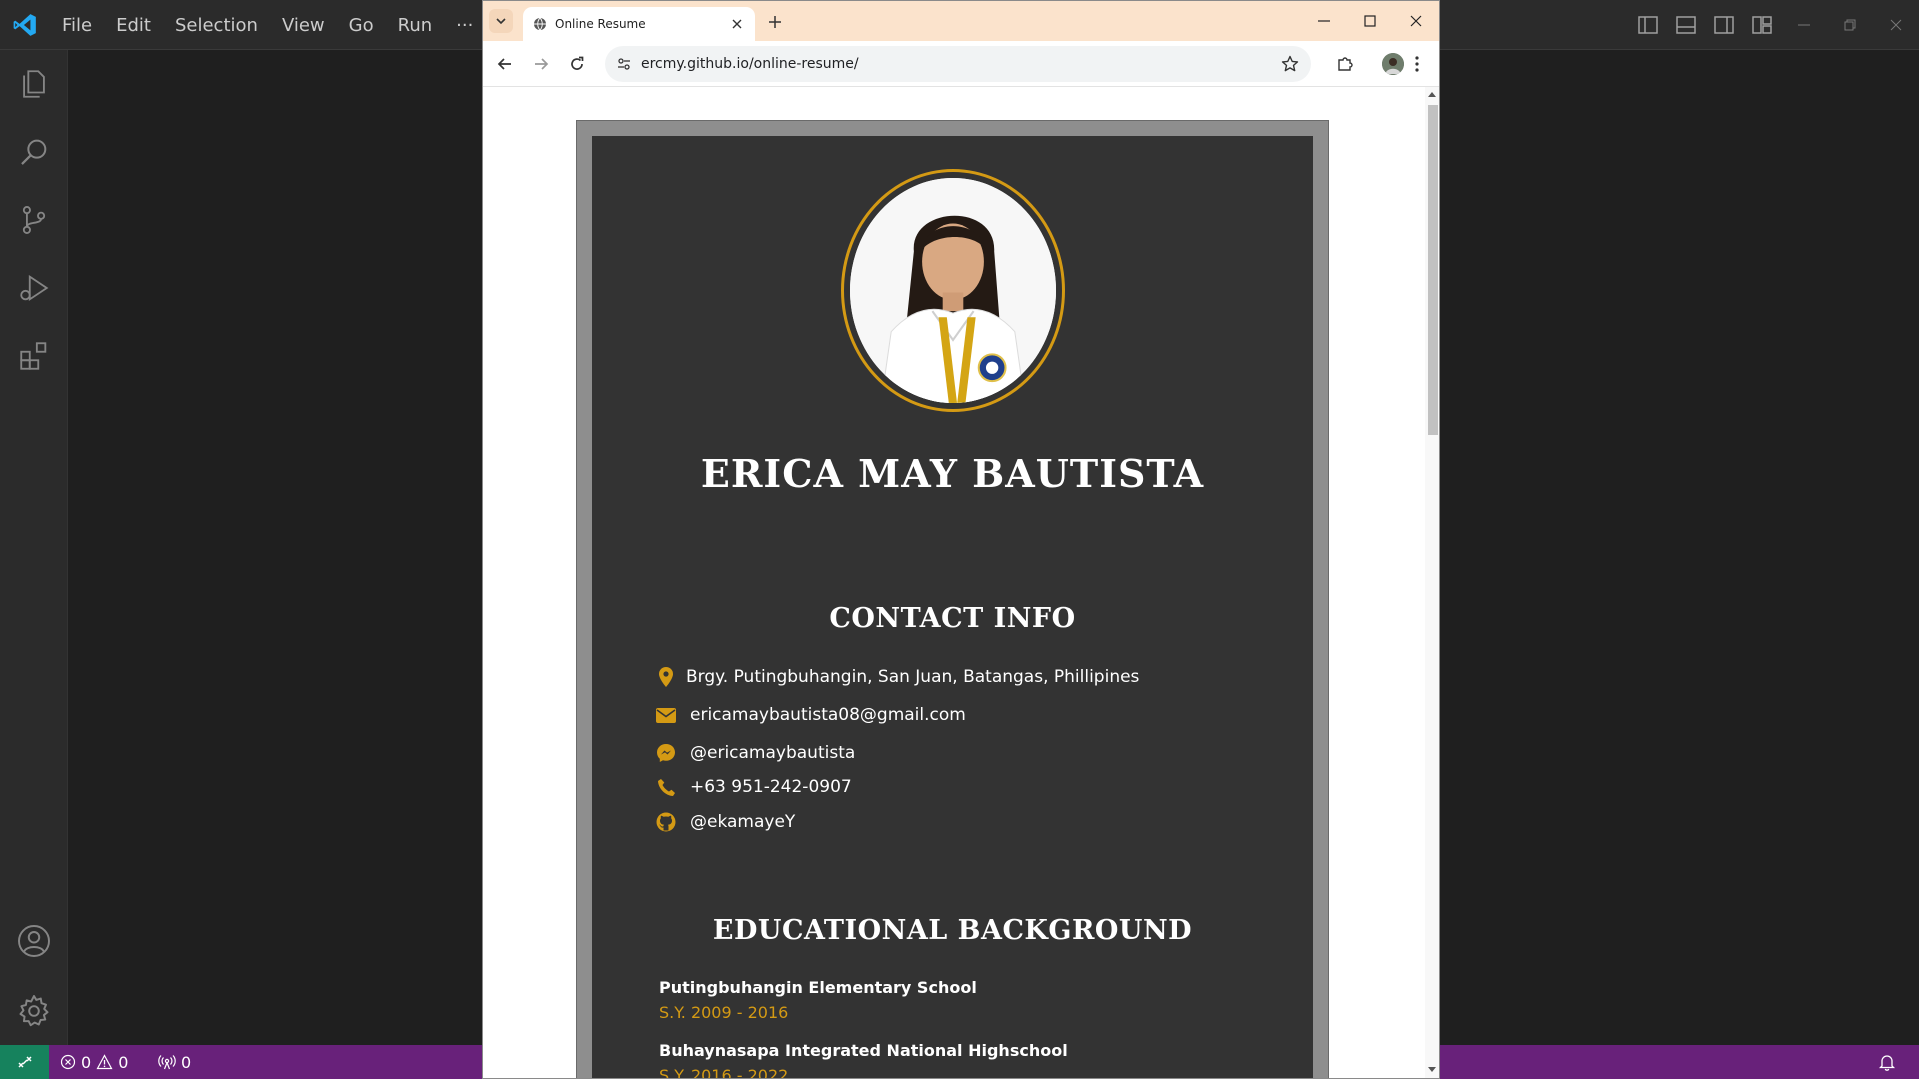 This screenshot has height=1079, width=1919. What do you see at coordinates (775, 22) in the screenshot?
I see `new-tab-plus-icon` at bounding box center [775, 22].